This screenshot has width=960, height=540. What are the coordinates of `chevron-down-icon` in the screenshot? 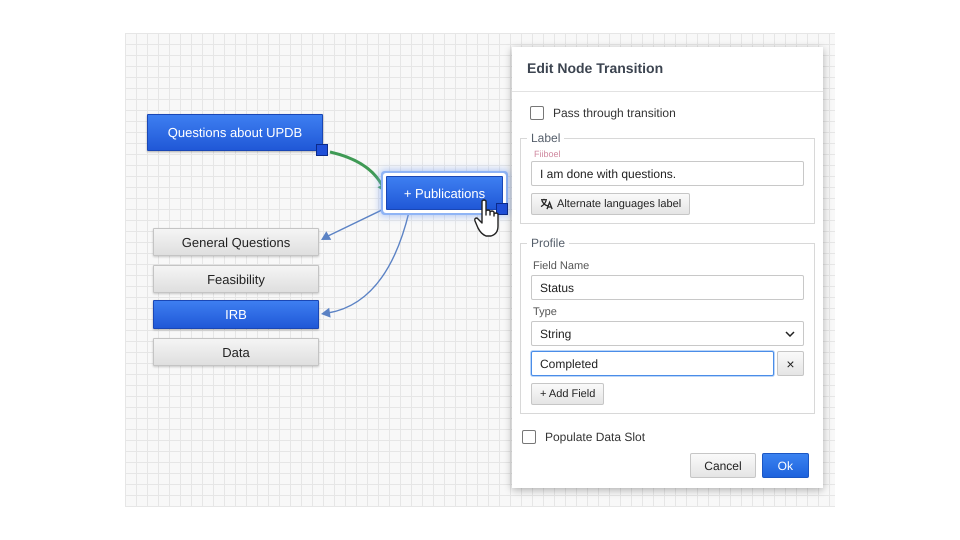 It's located at (790, 333).